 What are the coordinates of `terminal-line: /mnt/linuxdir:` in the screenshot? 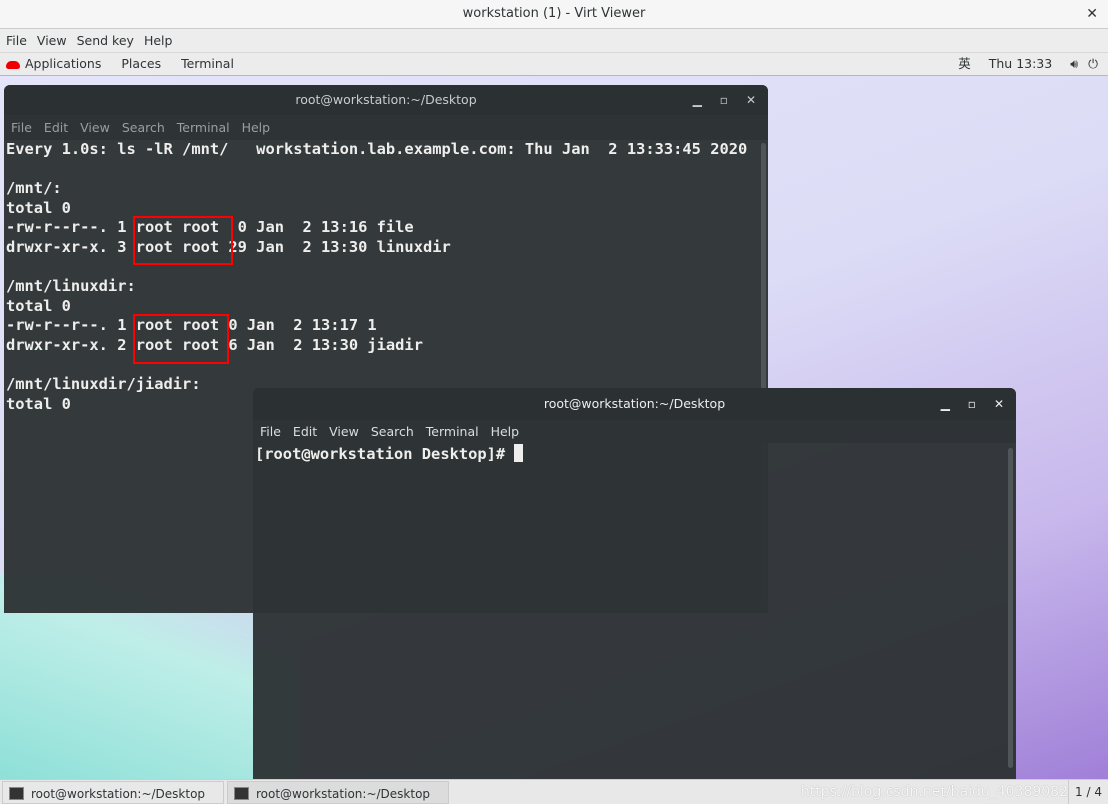 It's located at (71, 286).